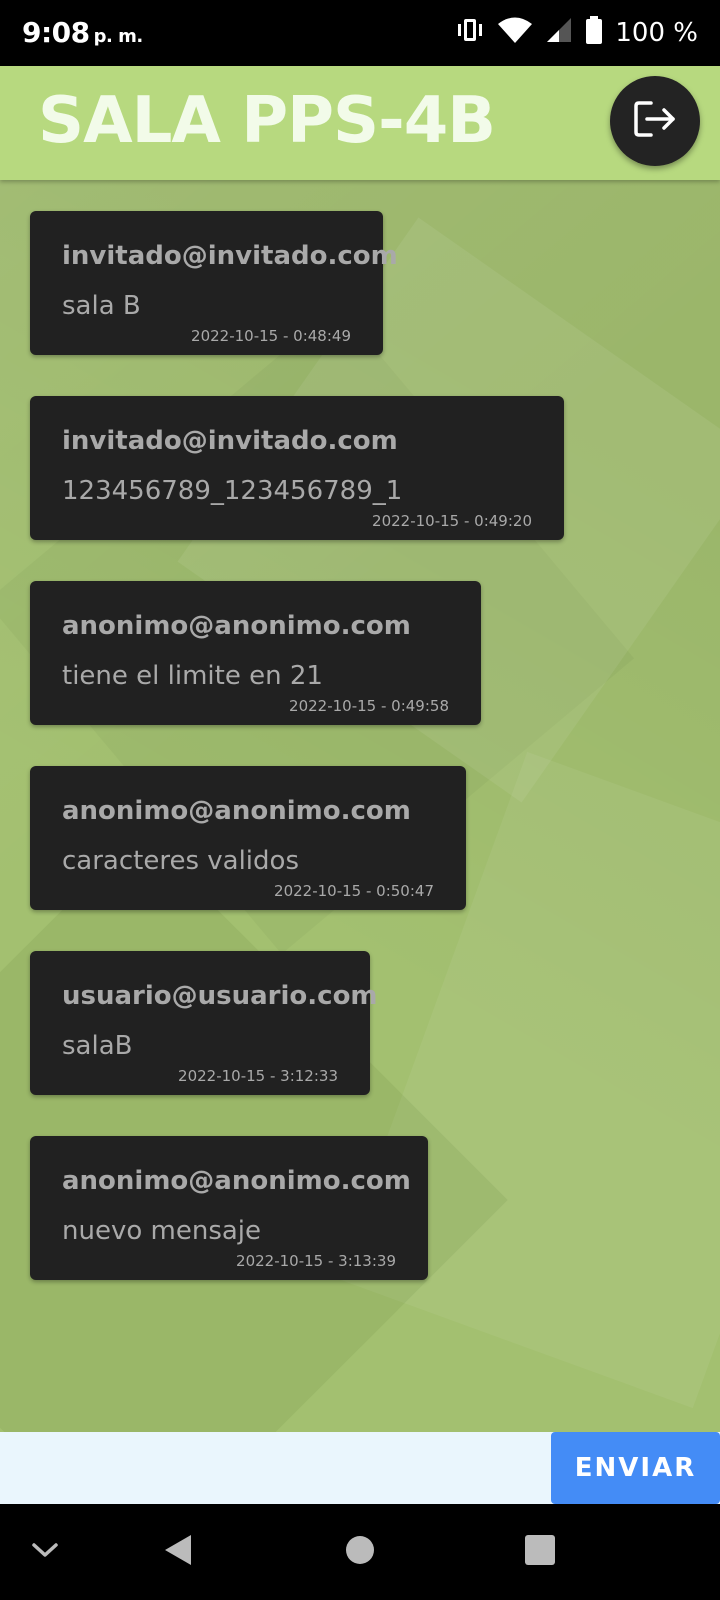 This screenshot has height=1600, width=720. What do you see at coordinates (97, 1046) in the screenshot?
I see `message-text: salaB` at bounding box center [97, 1046].